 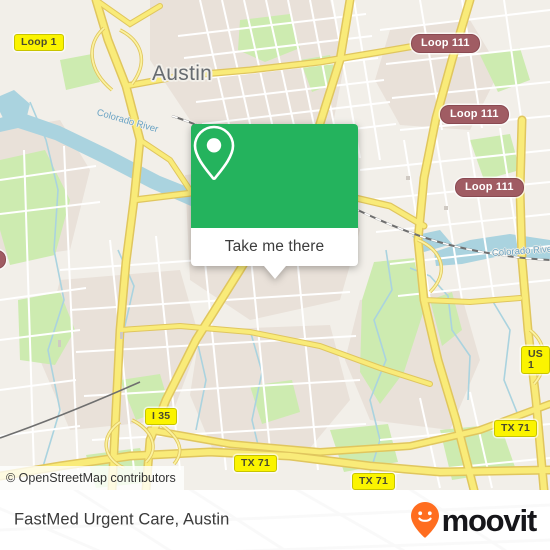 What do you see at coordinates (274, 272) in the screenshot?
I see `callout-tail` at bounding box center [274, 272].